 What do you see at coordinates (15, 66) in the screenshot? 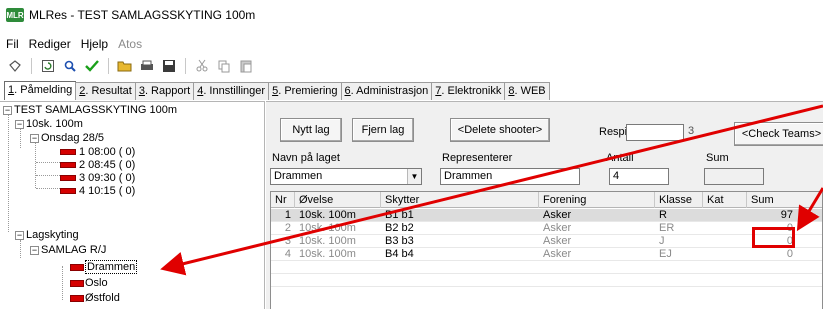
I see `pin-icon` at bounding box center [15, 66].